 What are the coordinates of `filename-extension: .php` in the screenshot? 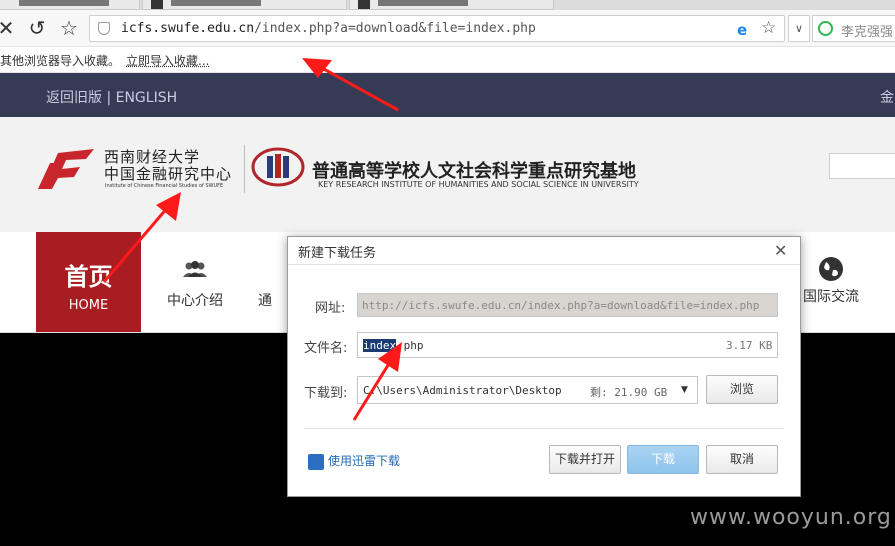 It's located at (410, 345).